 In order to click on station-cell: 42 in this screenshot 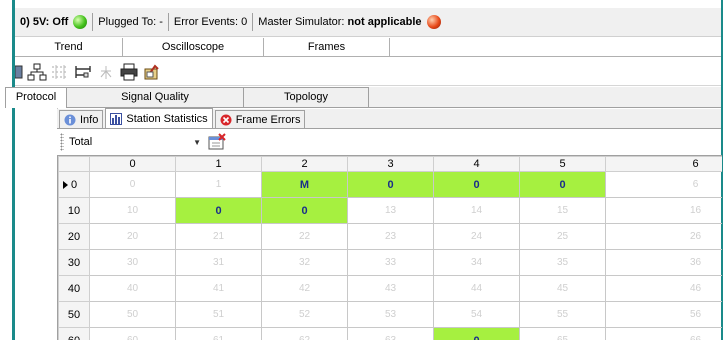, I will do `click(304, 288)`.